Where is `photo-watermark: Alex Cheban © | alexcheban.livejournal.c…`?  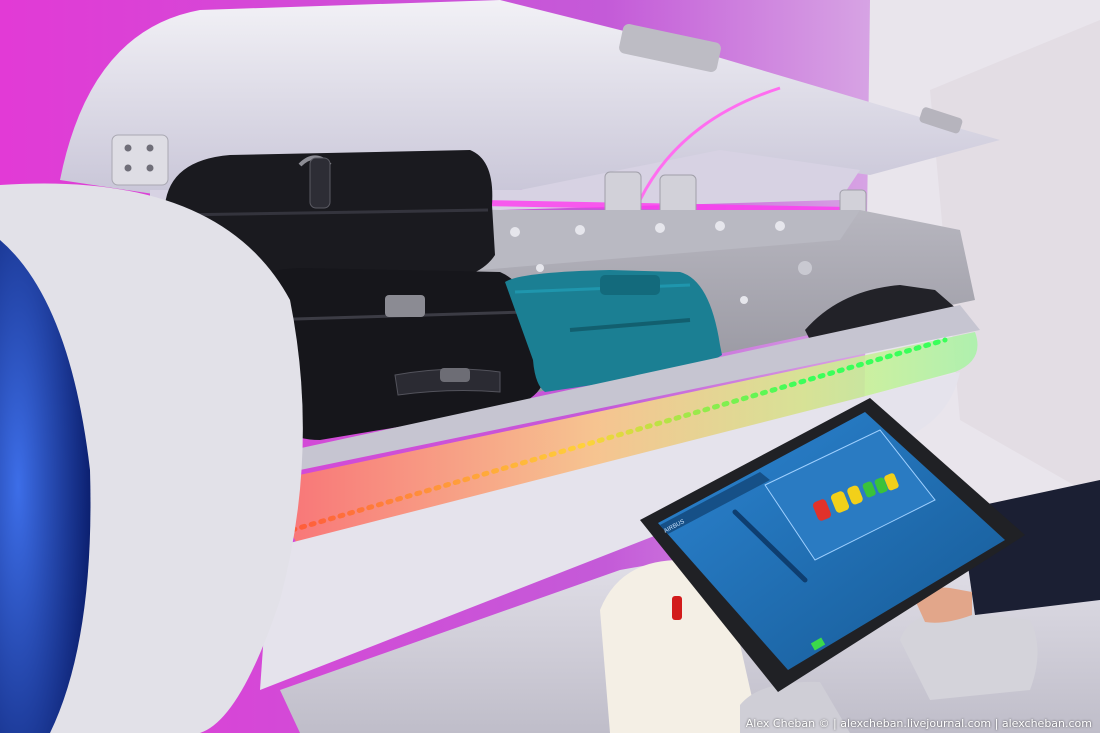
photo-watermark: Alex Cheban © | alexcheban.livejournal.c… is located at coordinates (918, 723).